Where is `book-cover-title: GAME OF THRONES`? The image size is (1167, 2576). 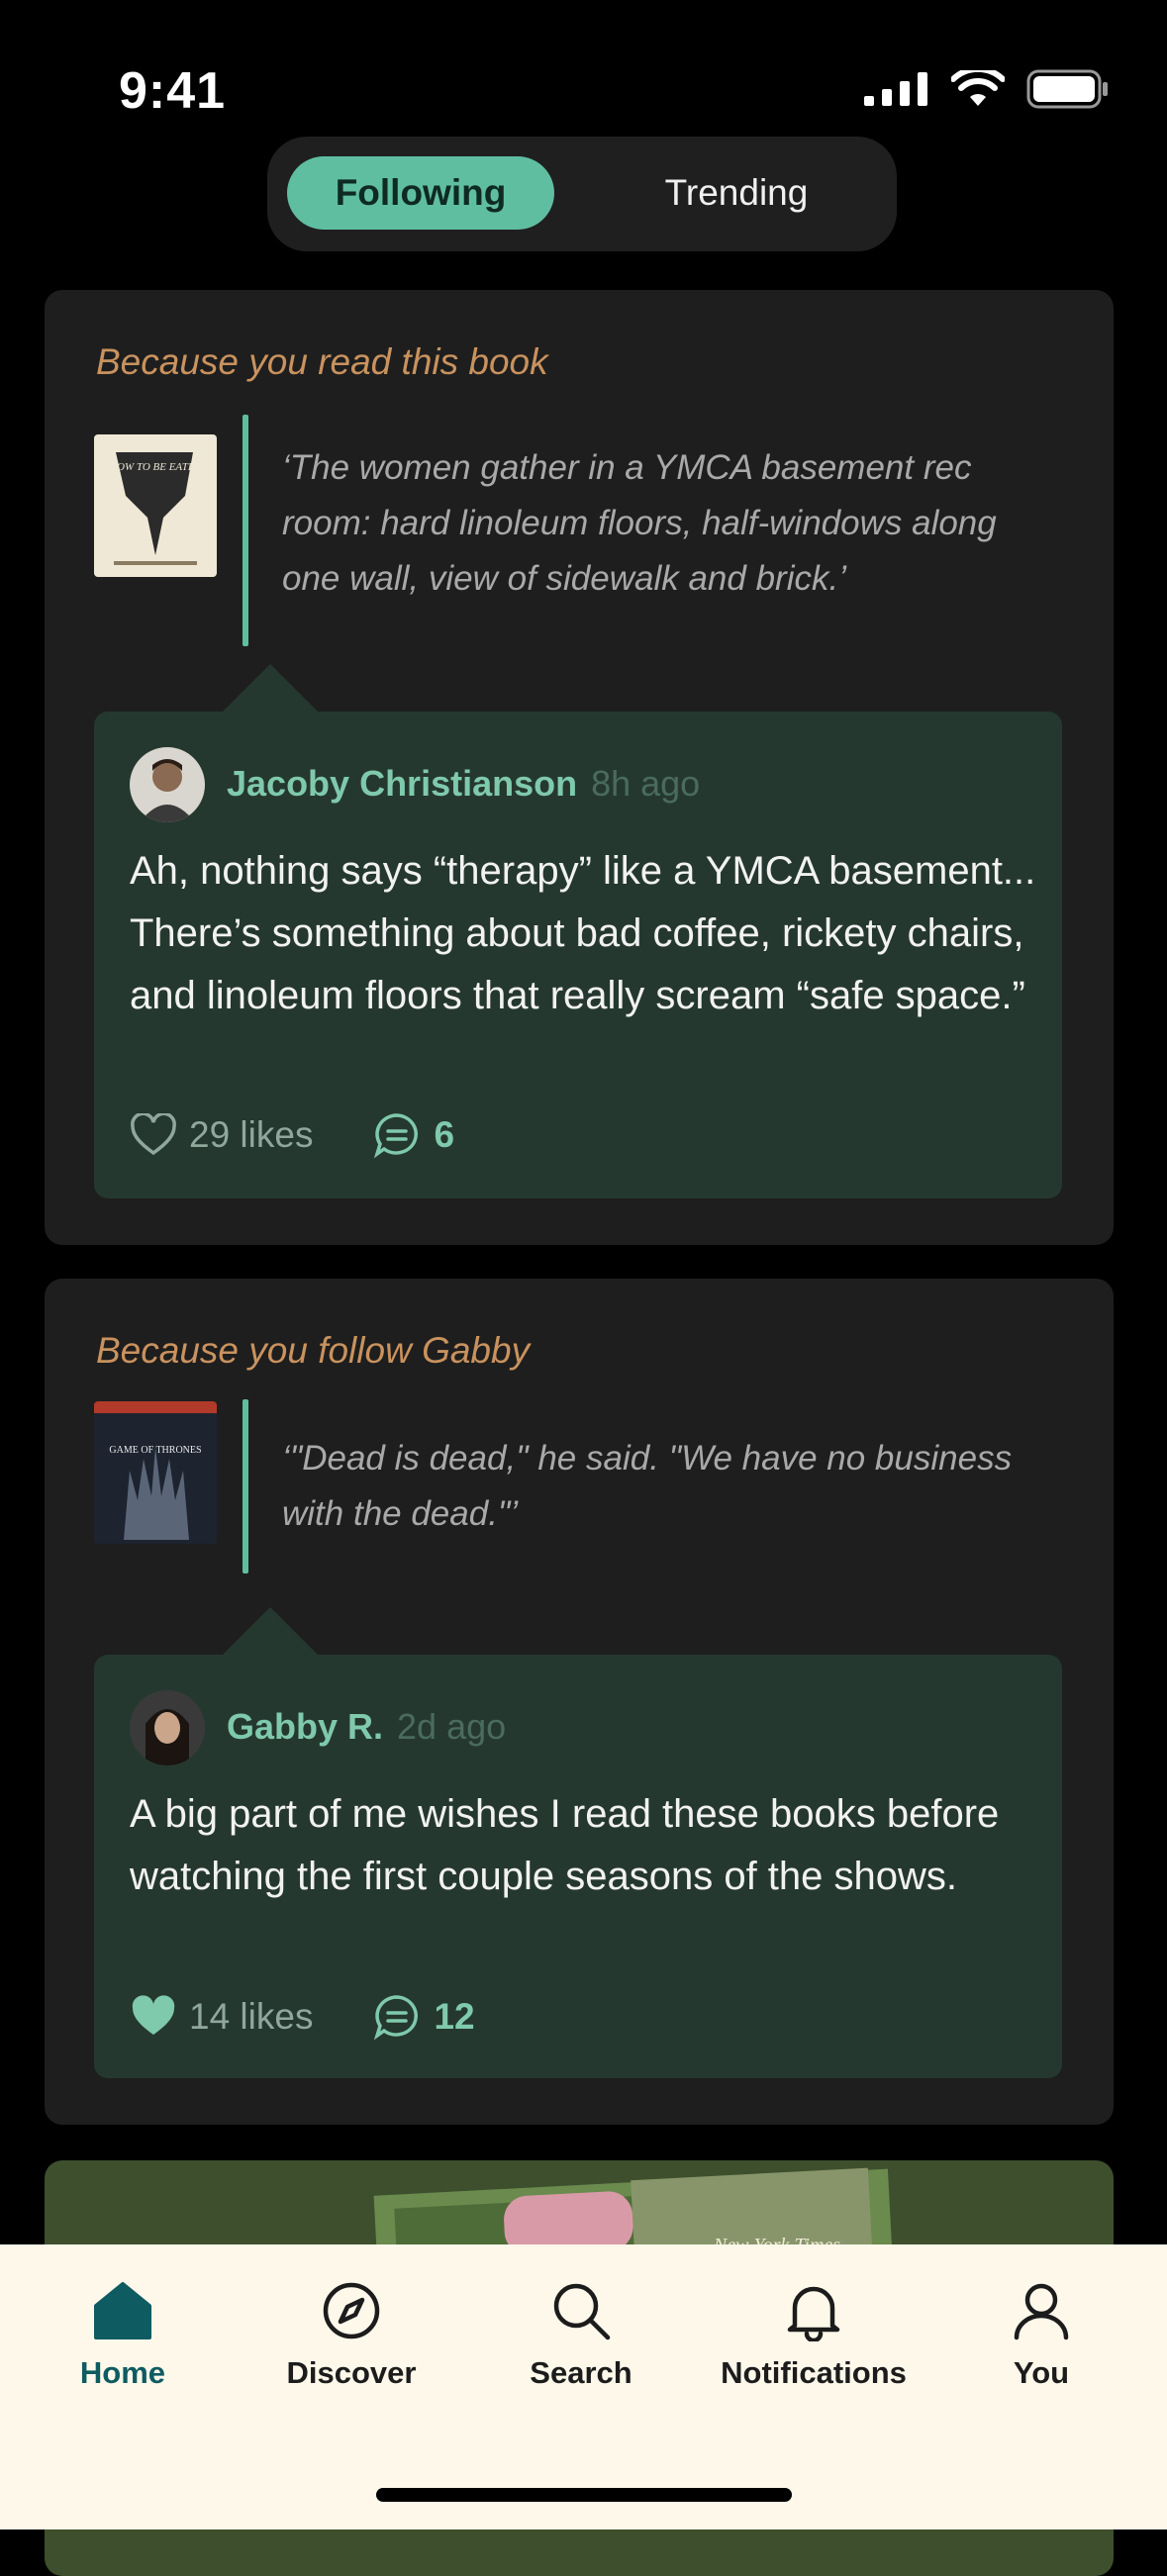 book-cover-title: GAME OF THRONES is located at coordinates (155, 1450).